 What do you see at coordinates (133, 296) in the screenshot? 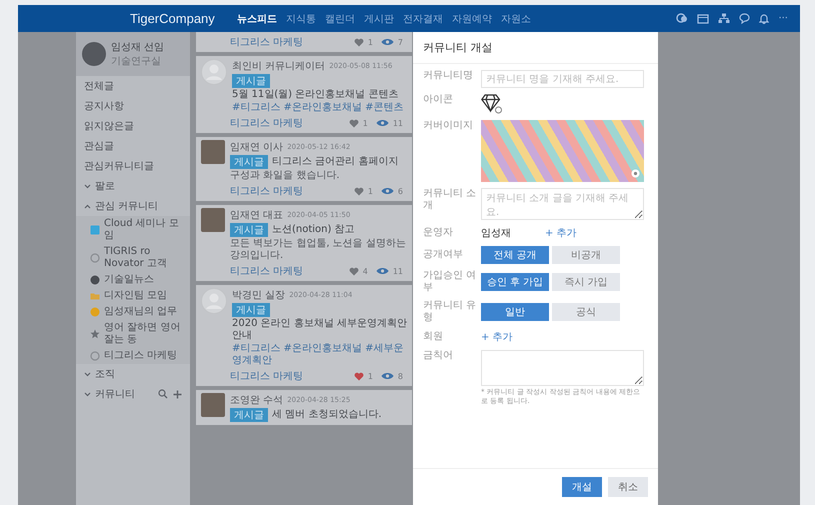
I see `community-item: 디자인팀 모임` at bounding box center [133, 296].